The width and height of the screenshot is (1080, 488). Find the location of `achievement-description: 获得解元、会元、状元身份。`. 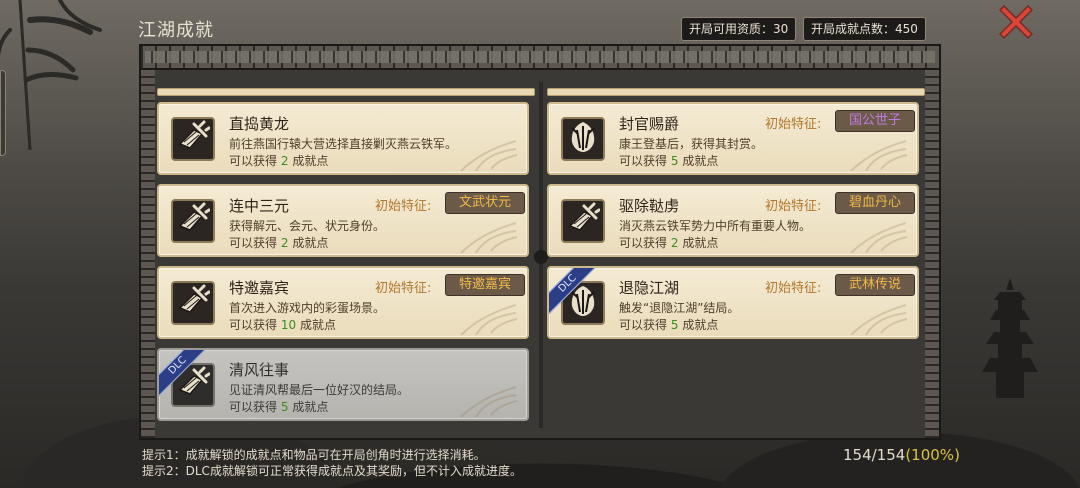

achievement-description: 获得解元、会元、状元身份。 is located at coordinates (307, 226).